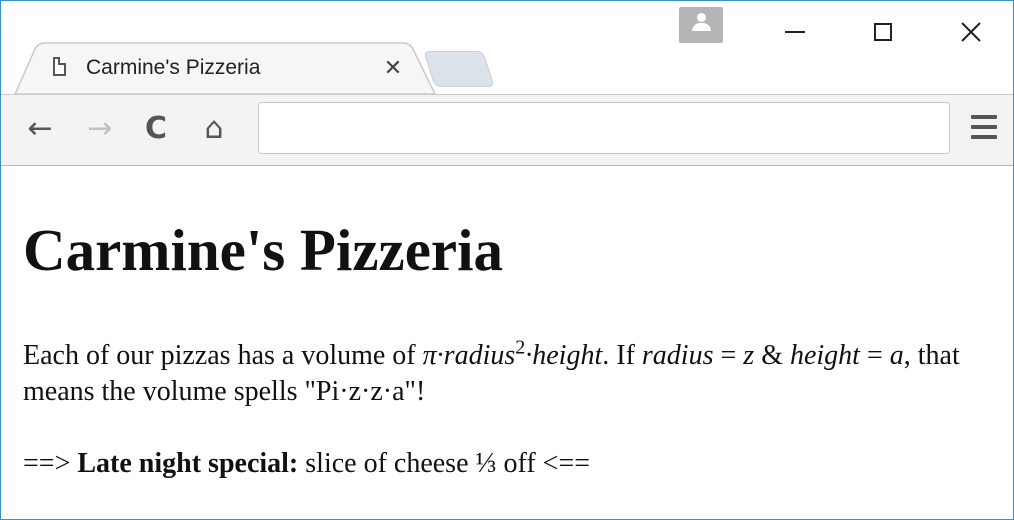 This screenshot has height=520, width=1014. Describe the element at coordinates (100, 129) in the screenshot. I see `forward-arrow-icon: →` at that location.